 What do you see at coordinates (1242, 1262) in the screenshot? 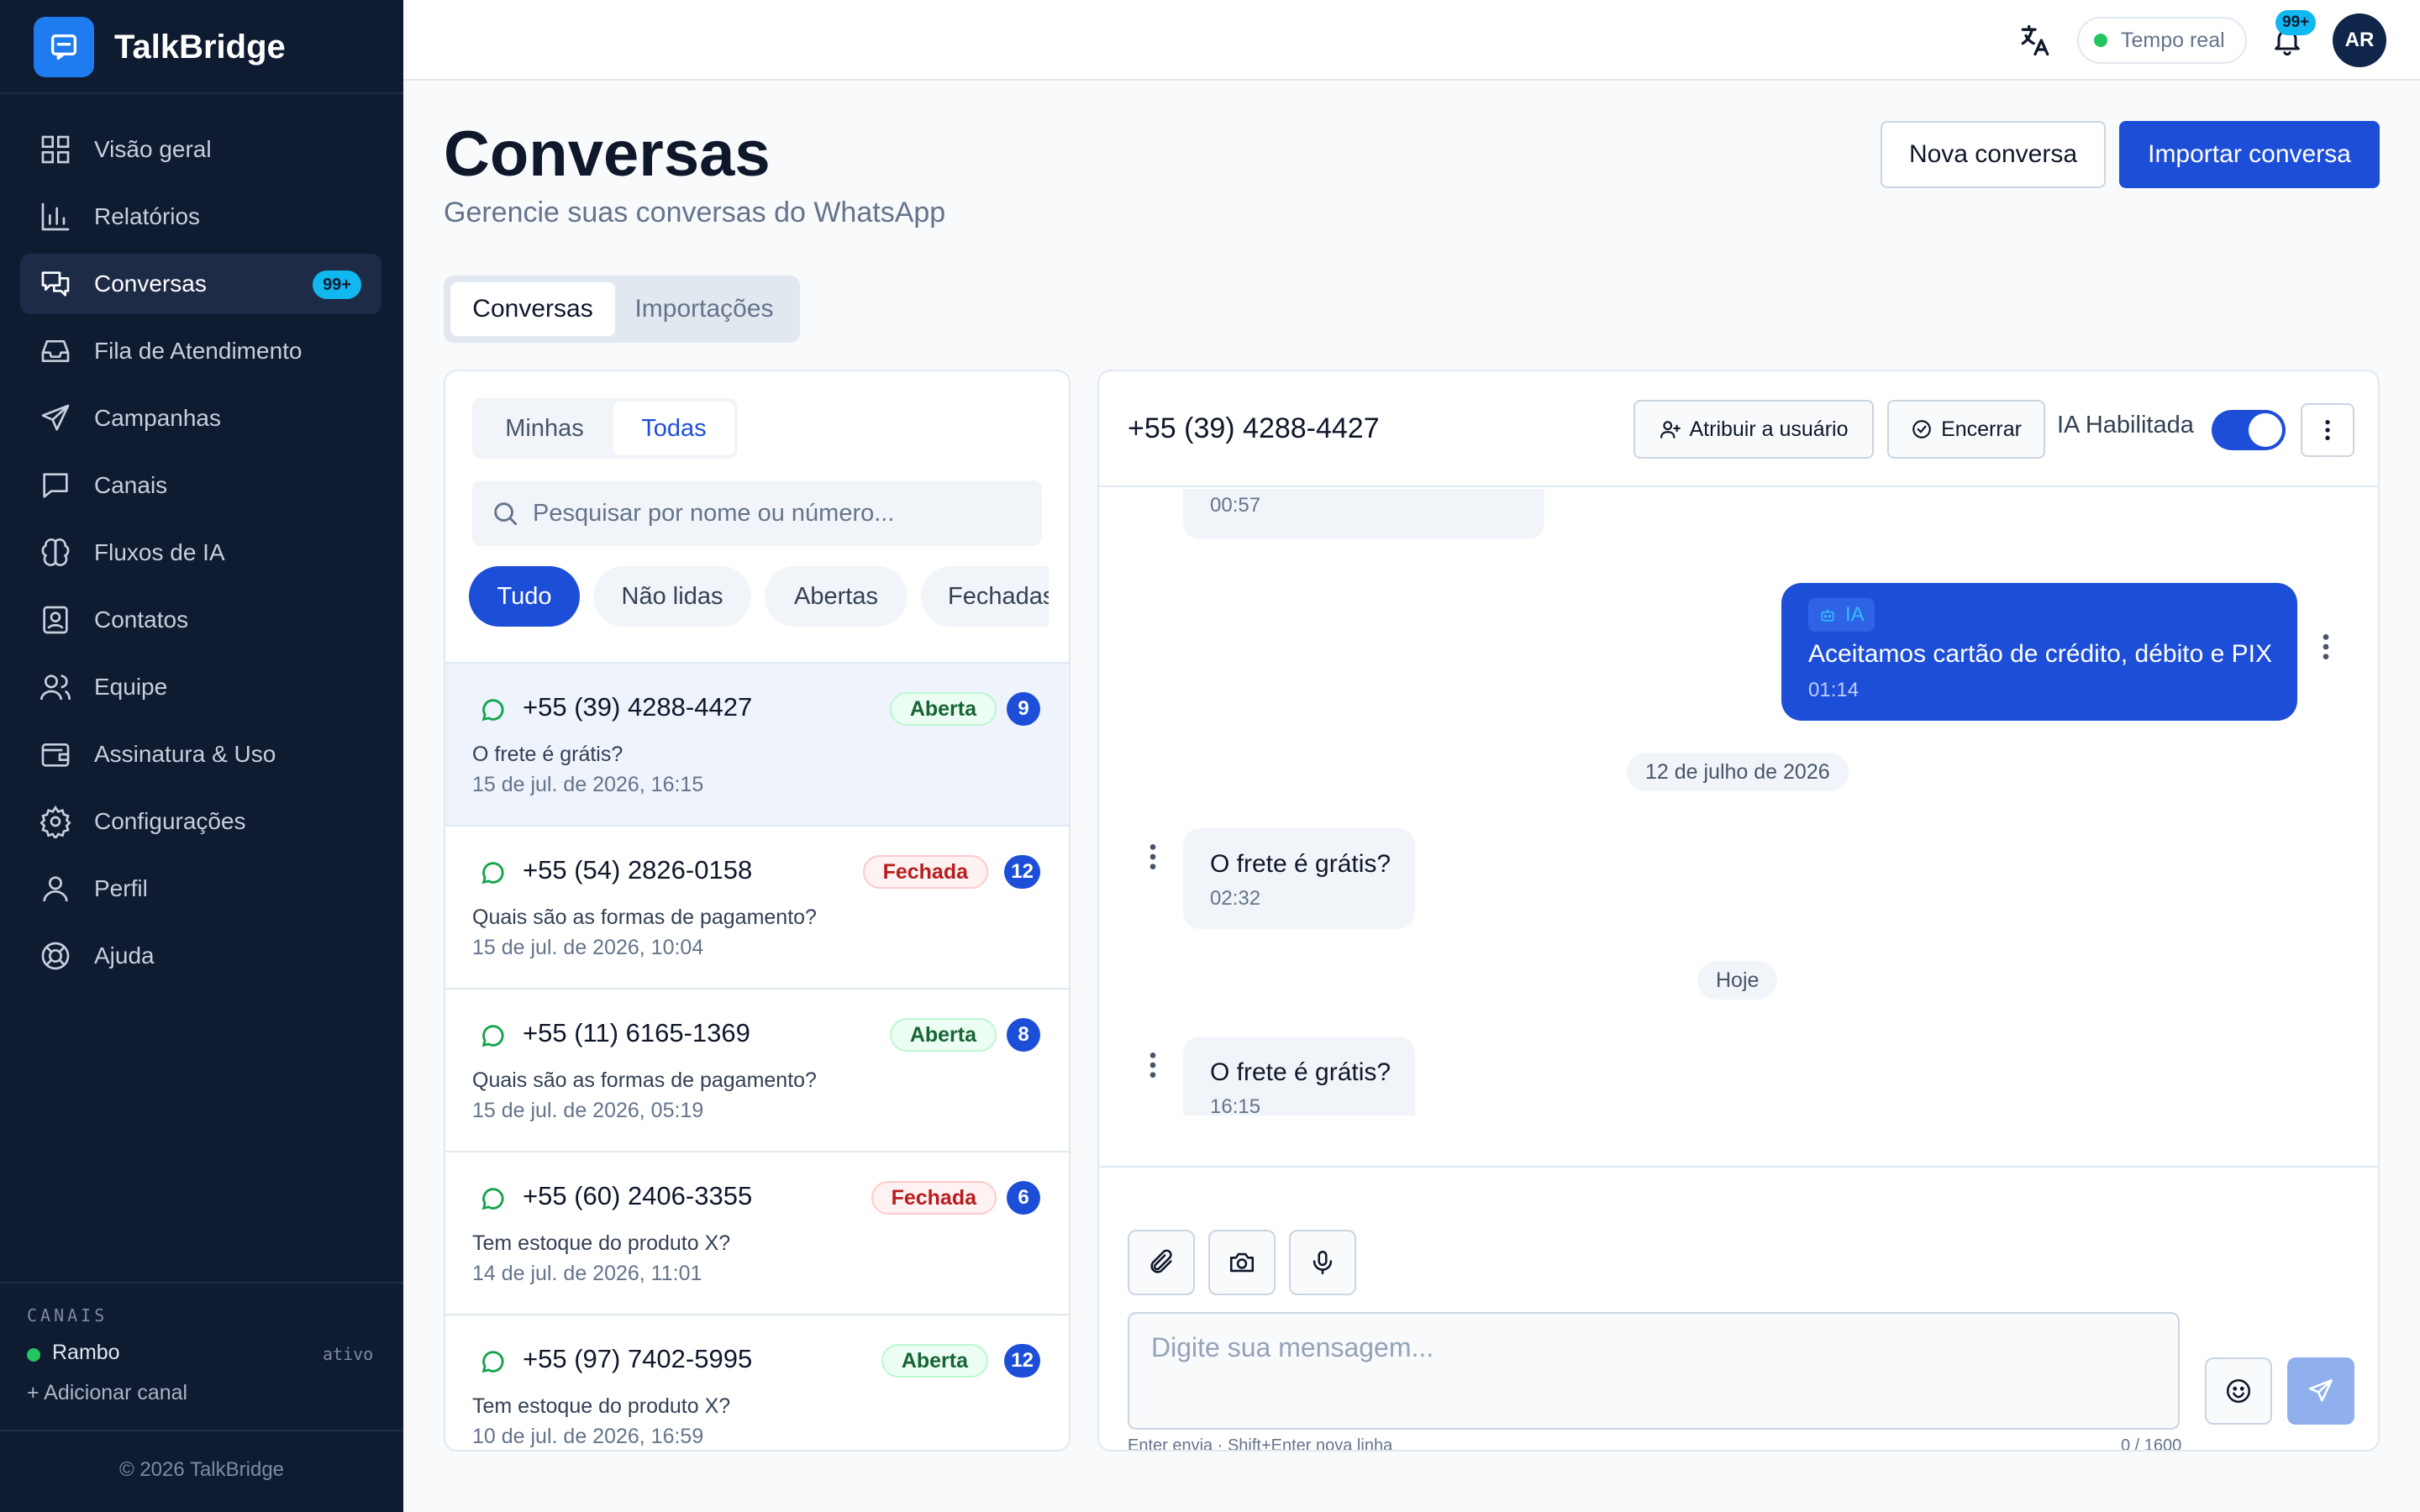
I see `camera-button` at bounding box center [1242, 1262].